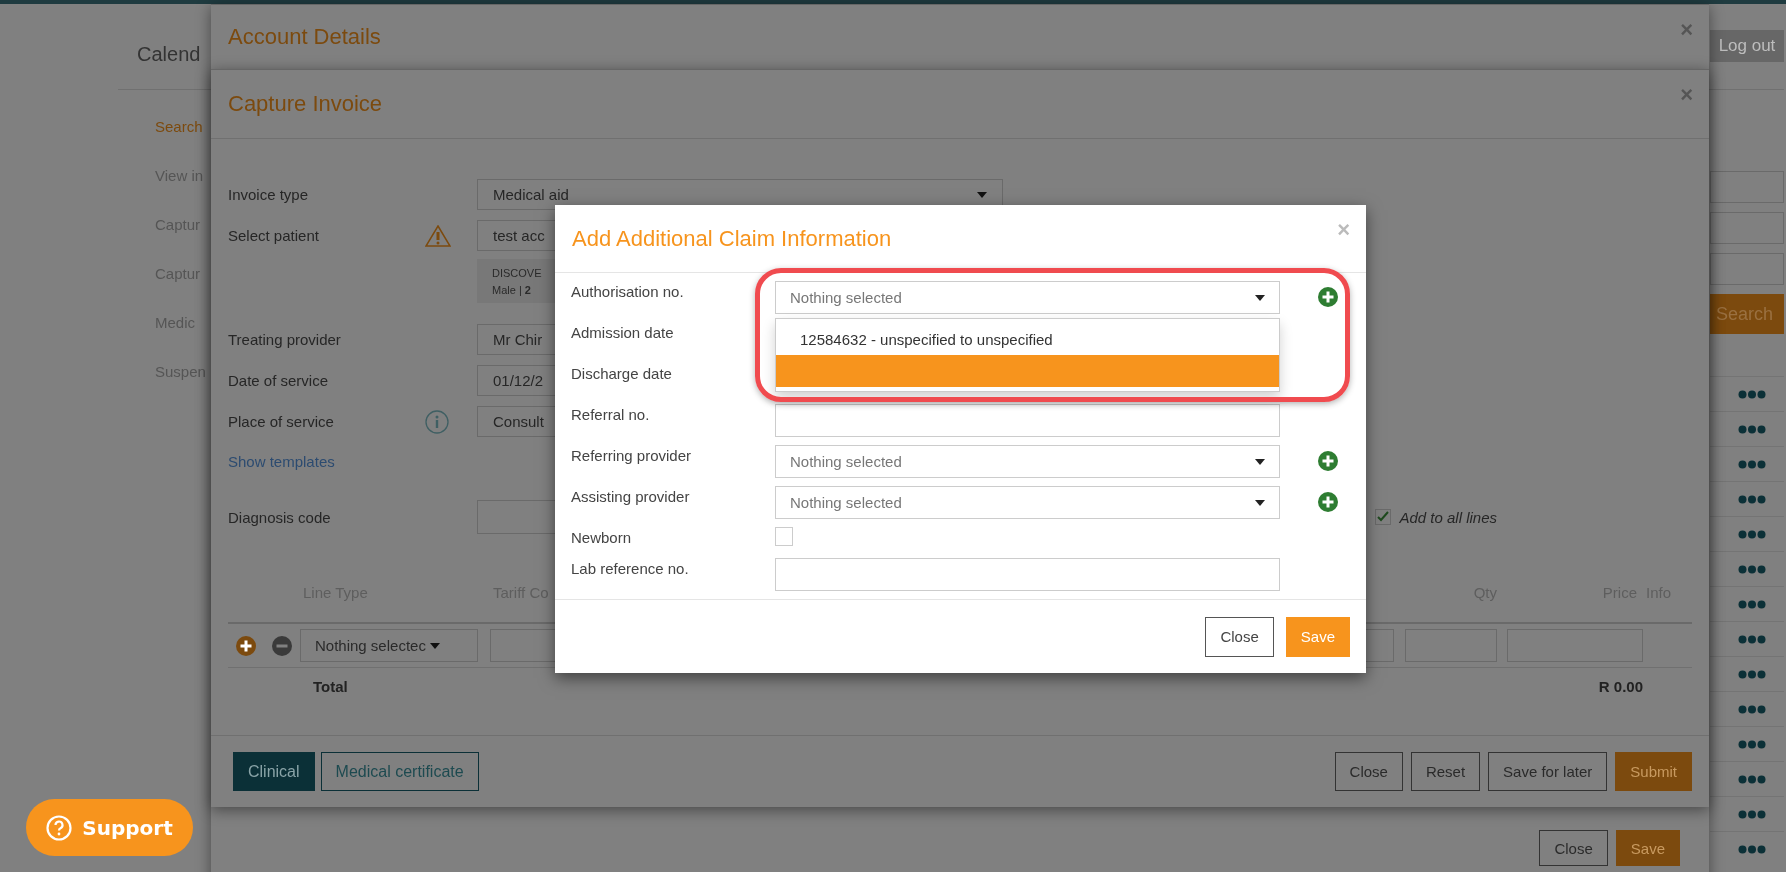 The height and width of the screenshot is (872, 1786). Describe the element at coordinates (389, 645) in the screenshot. I see `line-type-select: Nothing selectec` at that location.